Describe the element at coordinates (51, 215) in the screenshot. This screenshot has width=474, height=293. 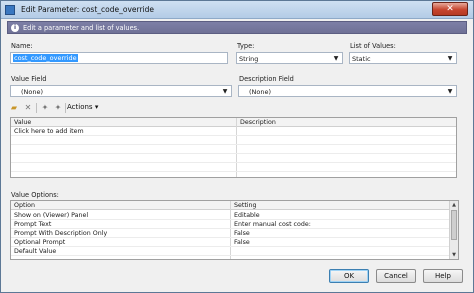
I see `option-name: Show on (Viewer) Panel` at that location.